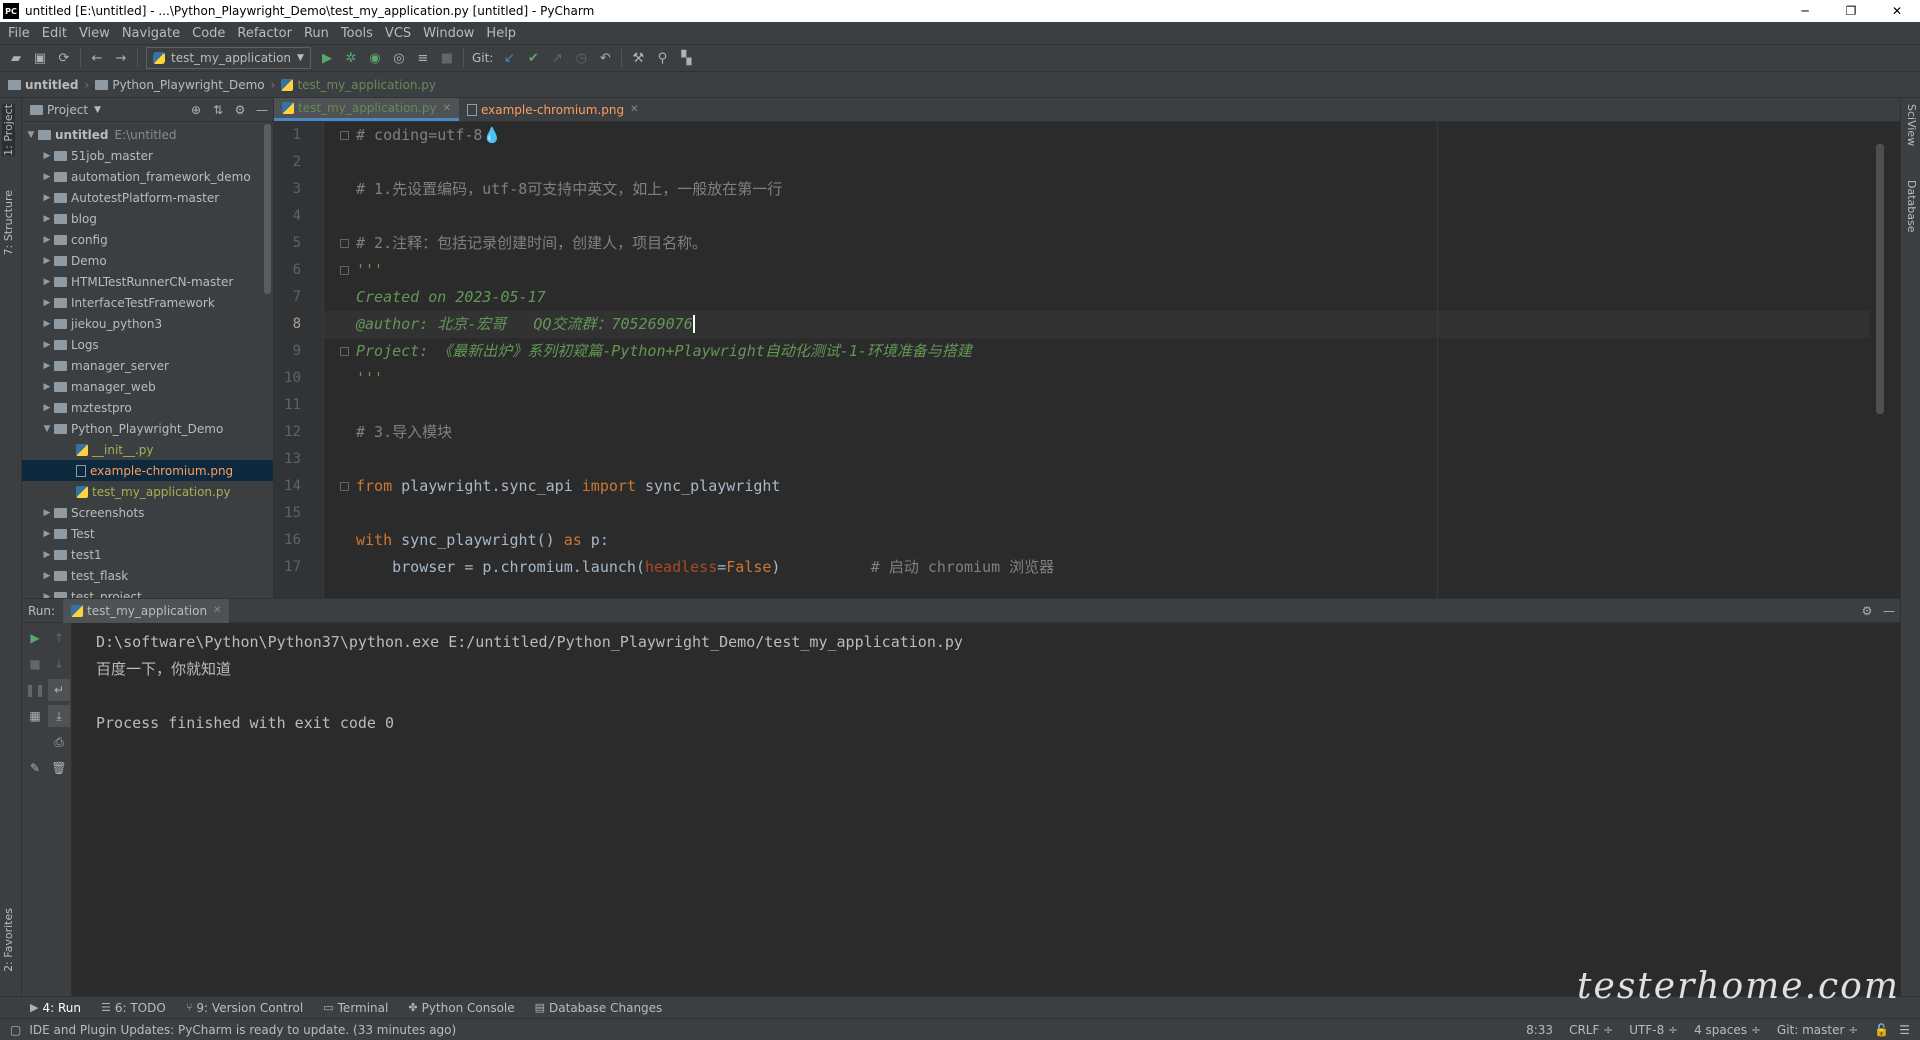  Describe the element at coordinates (461, 1008) in the screenshot. I see `tool-tab-python-console: ✤ Python Console` at that location.